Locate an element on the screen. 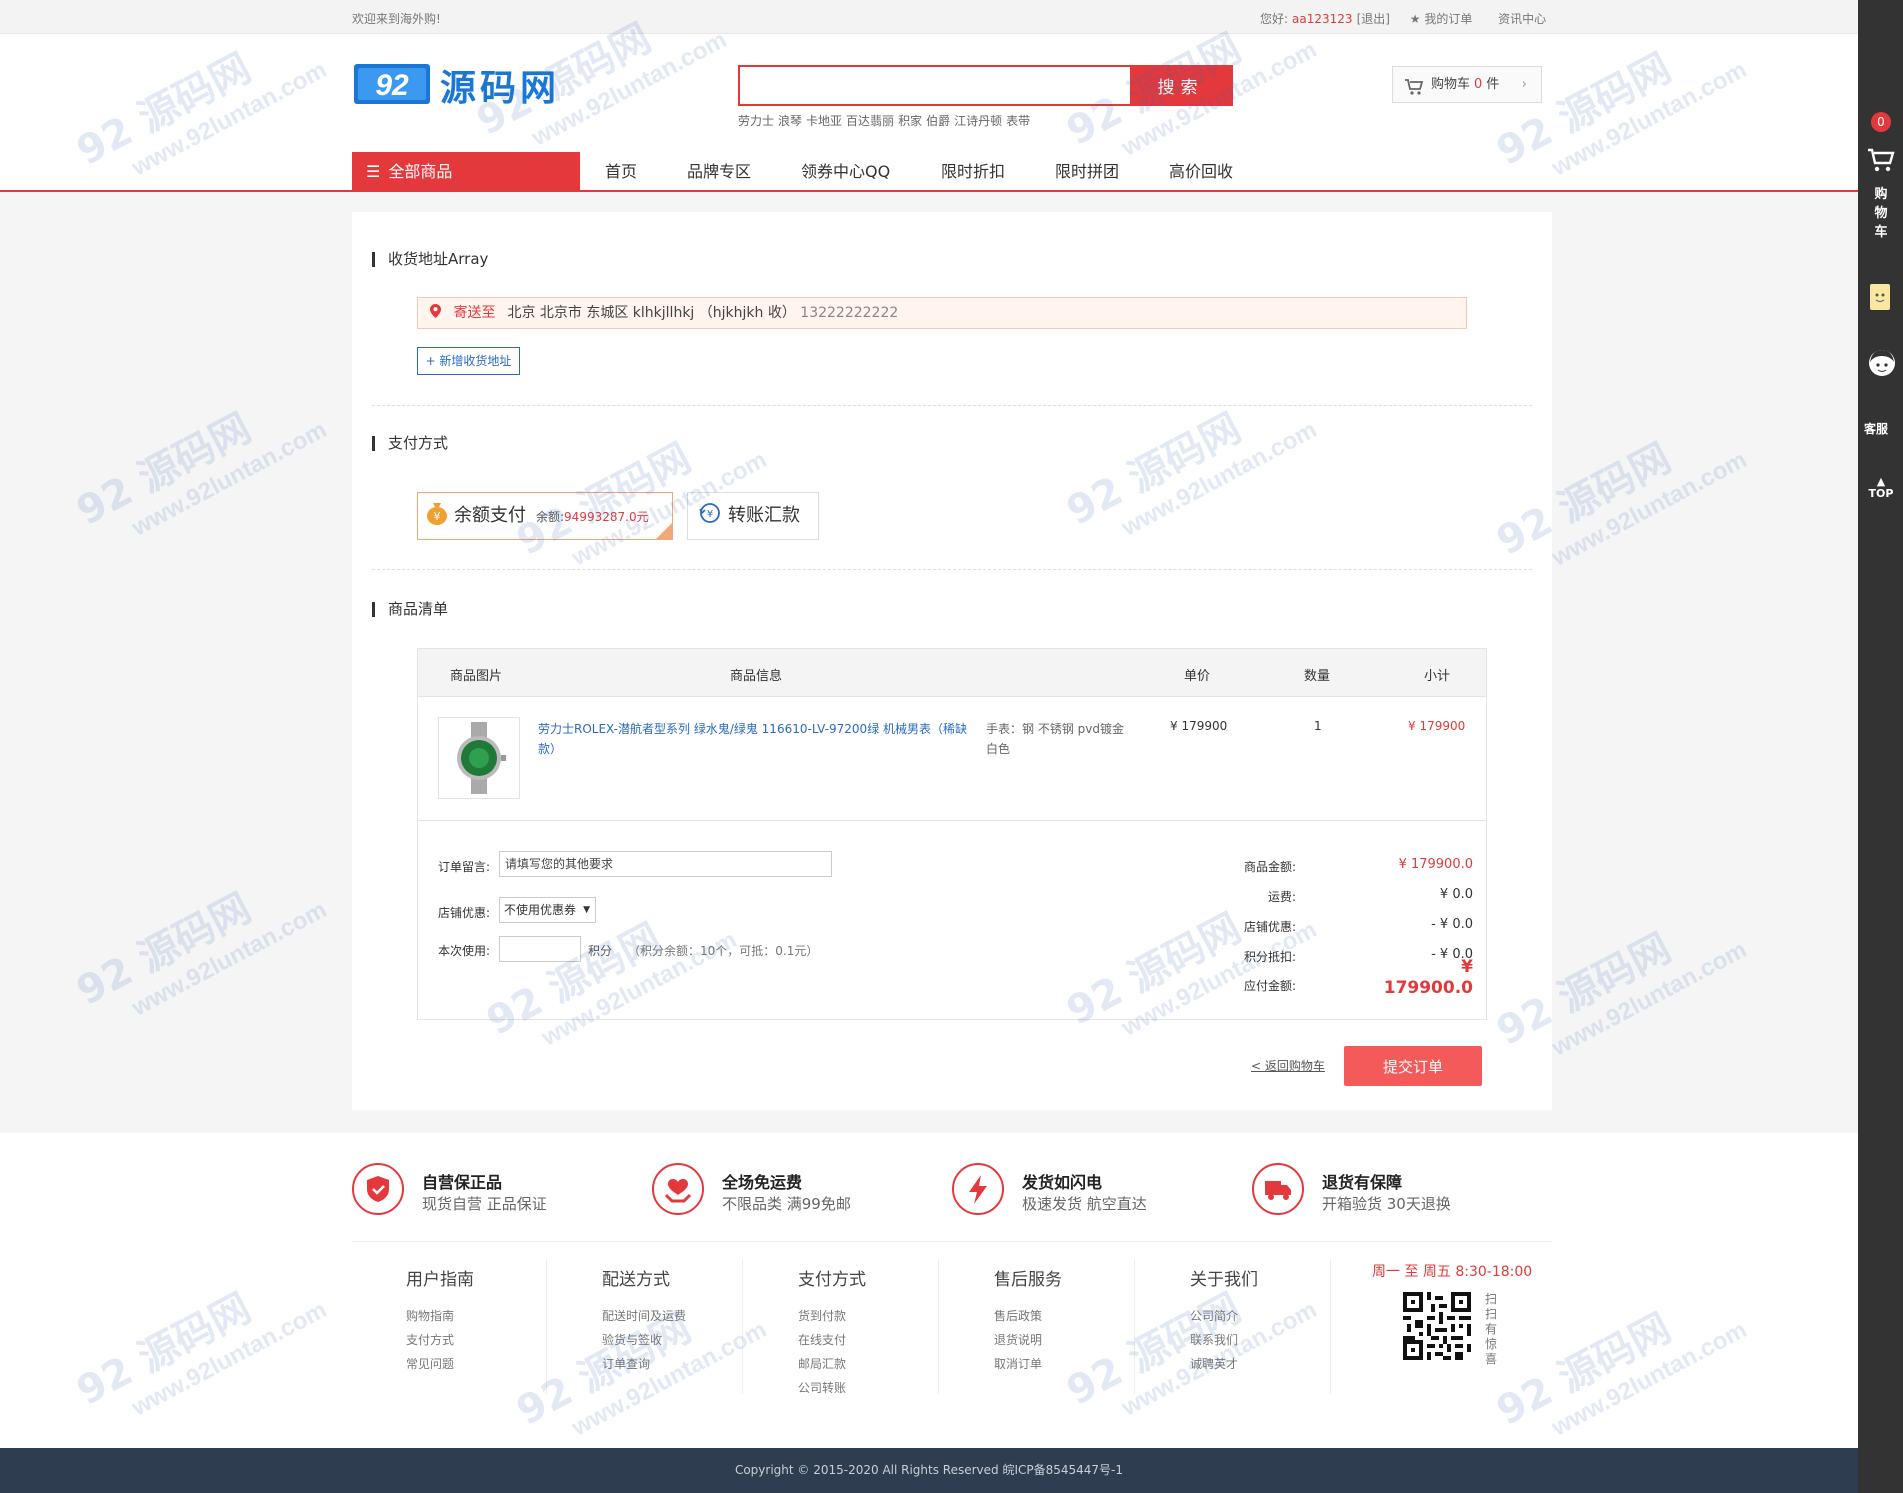 This screenshot has width=1903, height=1493. site-logo: 92 源码网 is located at coordinates (464, 86).